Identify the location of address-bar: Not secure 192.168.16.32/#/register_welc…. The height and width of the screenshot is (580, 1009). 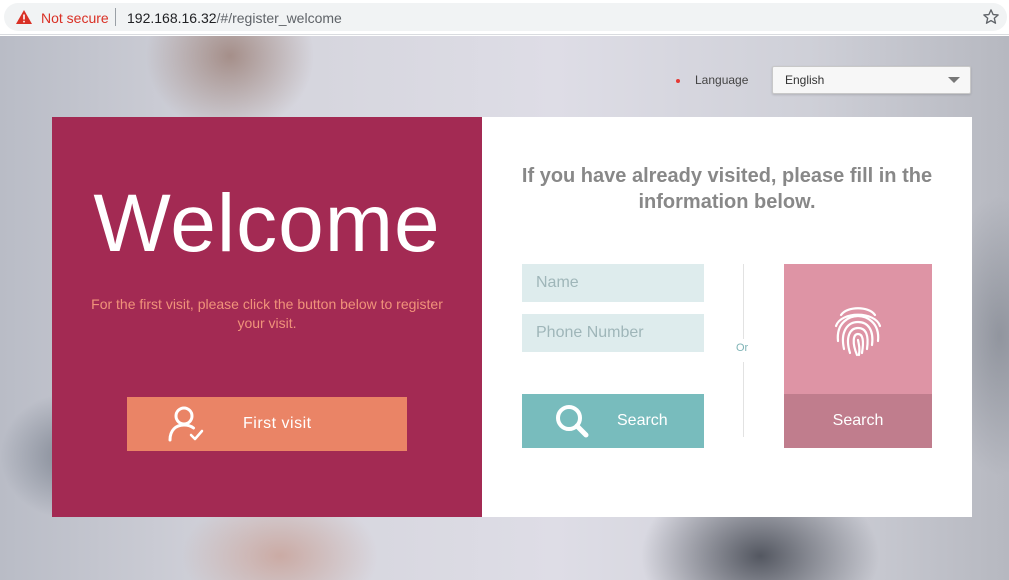
(505, 17).